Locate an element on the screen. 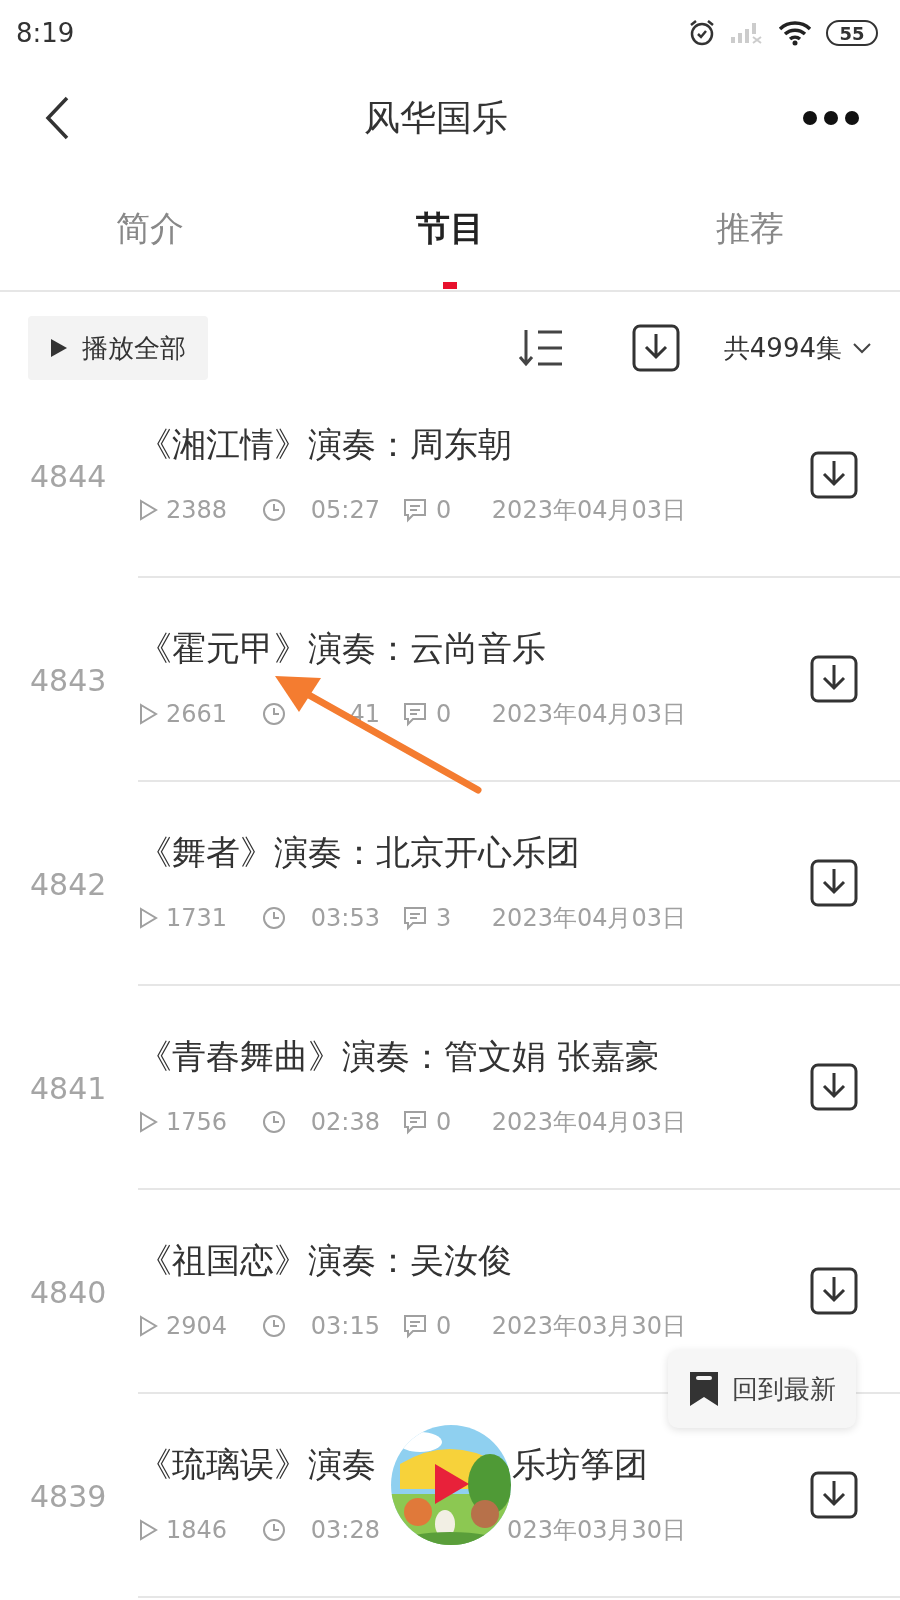  status-time: 8:19 is located at coordinates (45, 33).